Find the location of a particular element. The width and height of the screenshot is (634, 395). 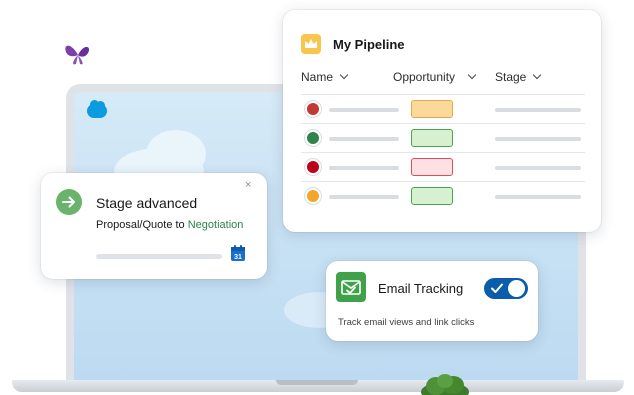

crown-icon is located at coordinates (311, 44).